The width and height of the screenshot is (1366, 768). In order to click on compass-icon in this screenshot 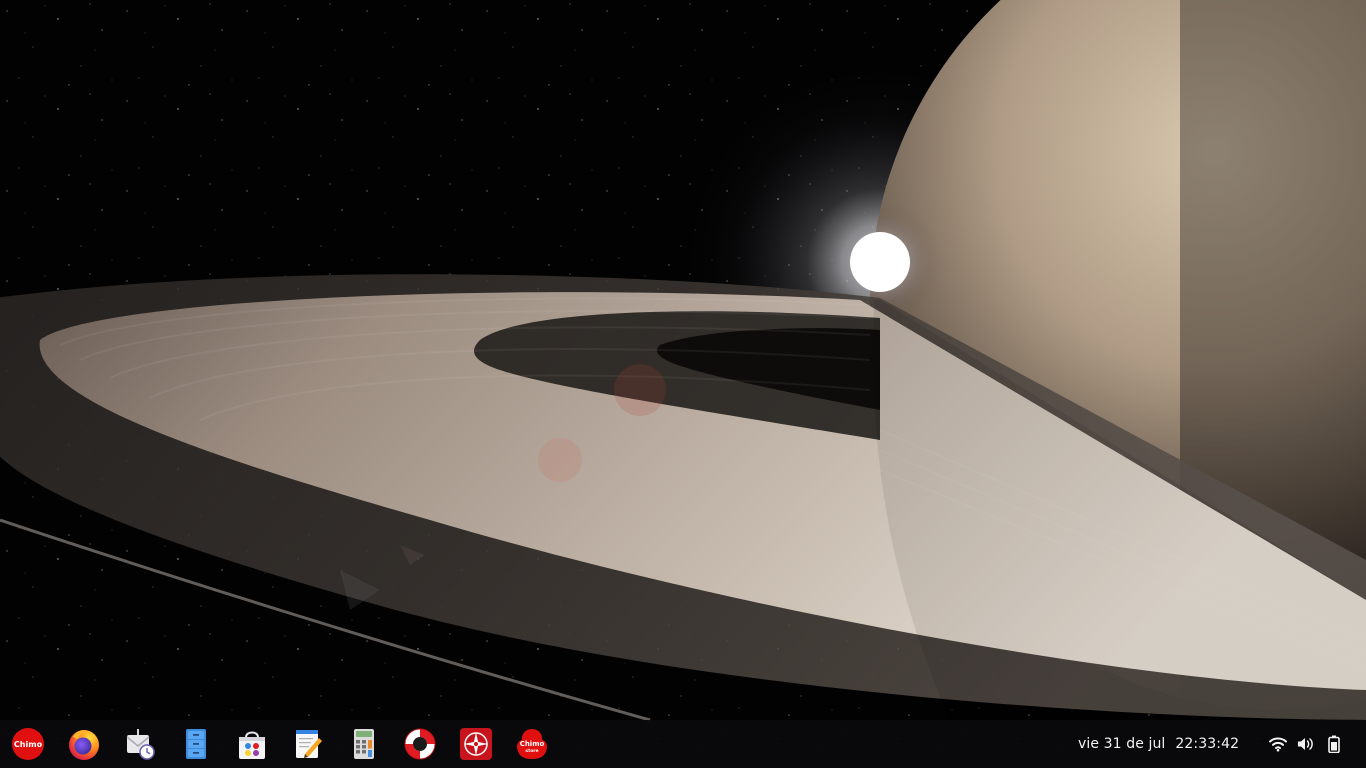, I will do `click(476, 744)`.